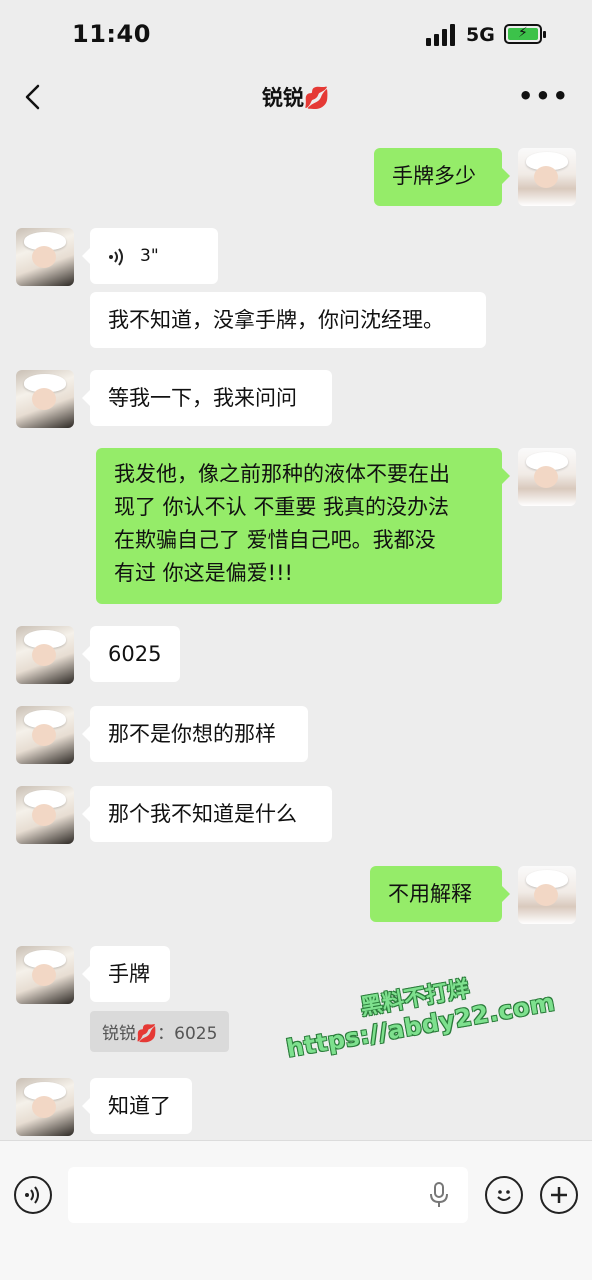  Describe the element at coordinates (439, 1195) in the screenshot. I see `microphone-icon` at that location.